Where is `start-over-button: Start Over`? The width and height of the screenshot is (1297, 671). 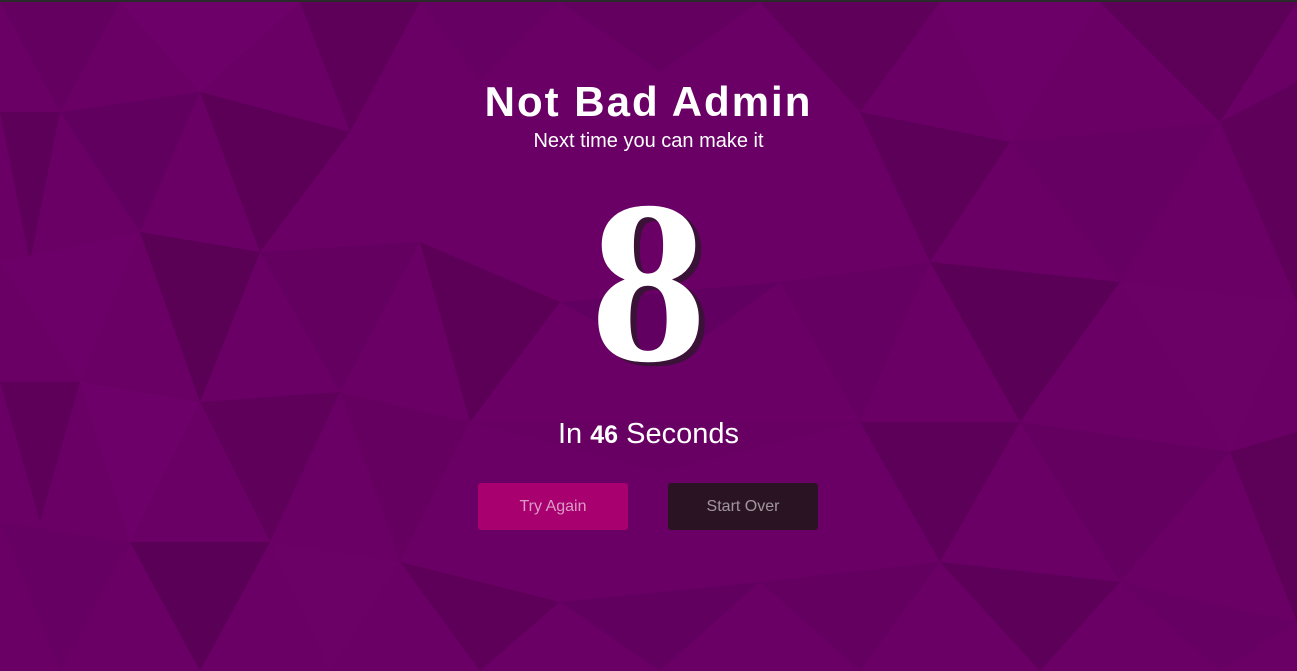 start-over-button: Start Over is located at coordinates (743, 506).